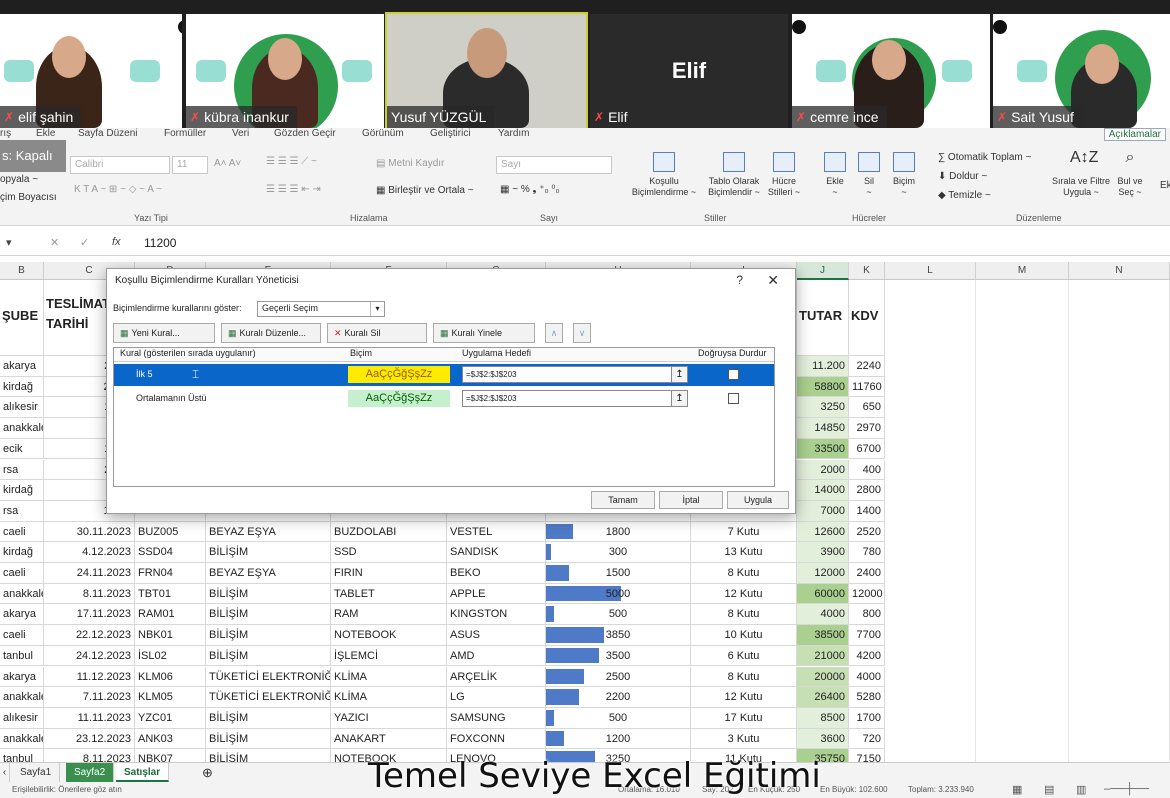 This screenshot has width=1170, height=798. I want to click on cell-j: 12000, so click(823, 573).